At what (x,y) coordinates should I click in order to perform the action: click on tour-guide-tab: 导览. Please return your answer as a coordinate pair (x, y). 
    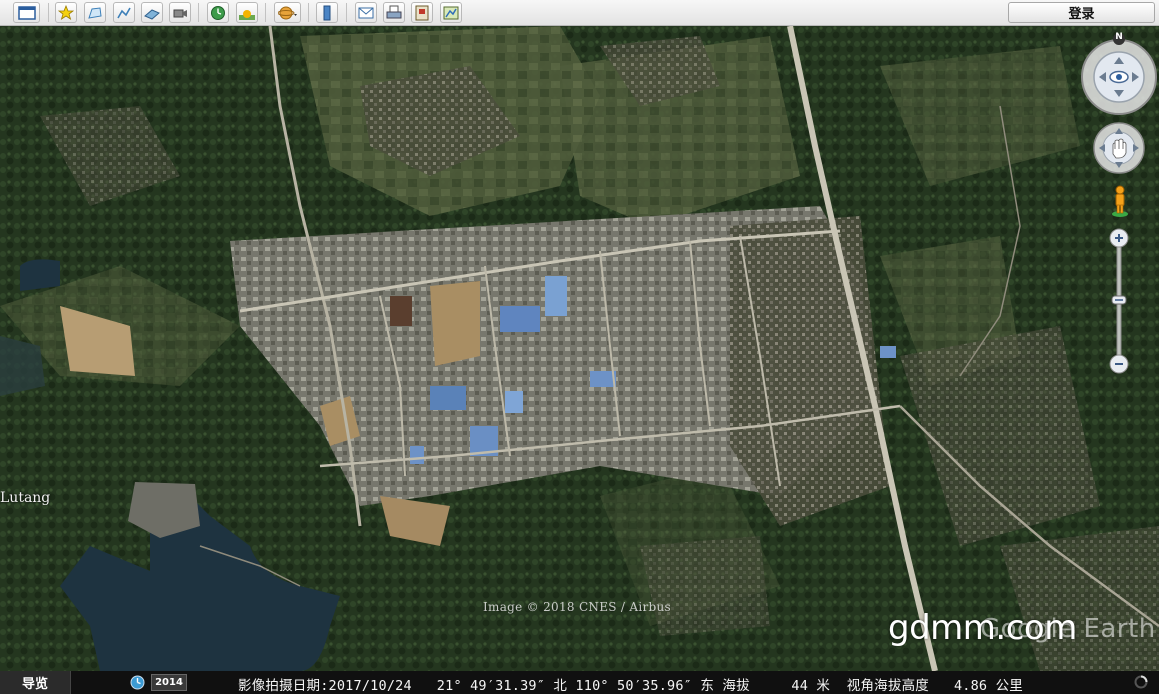
    Looking at the image, I should click on (35, 682).